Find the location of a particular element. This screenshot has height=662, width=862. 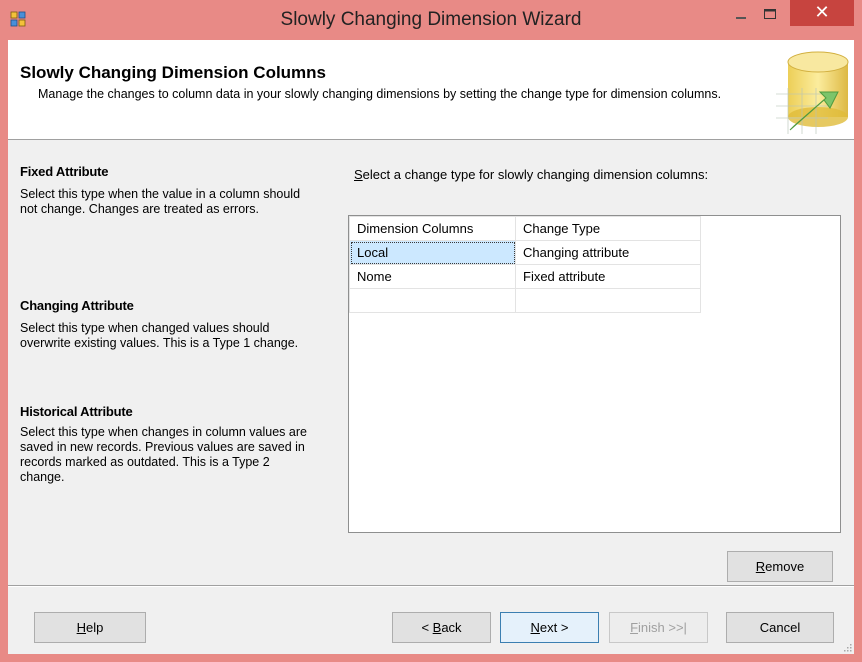

minimize-icon is located at coordinates (741, 15).